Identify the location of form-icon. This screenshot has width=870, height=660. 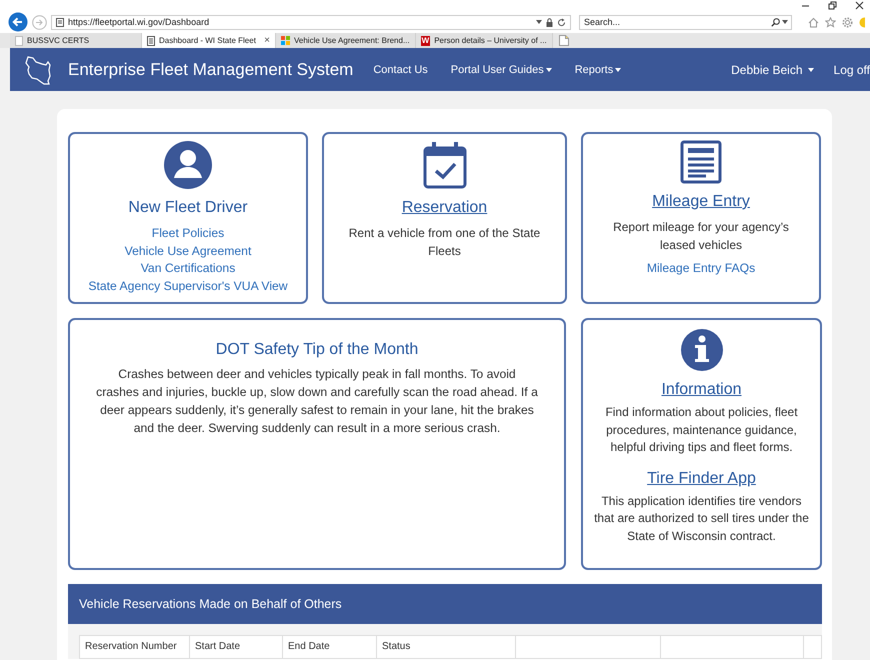
(701, 162).